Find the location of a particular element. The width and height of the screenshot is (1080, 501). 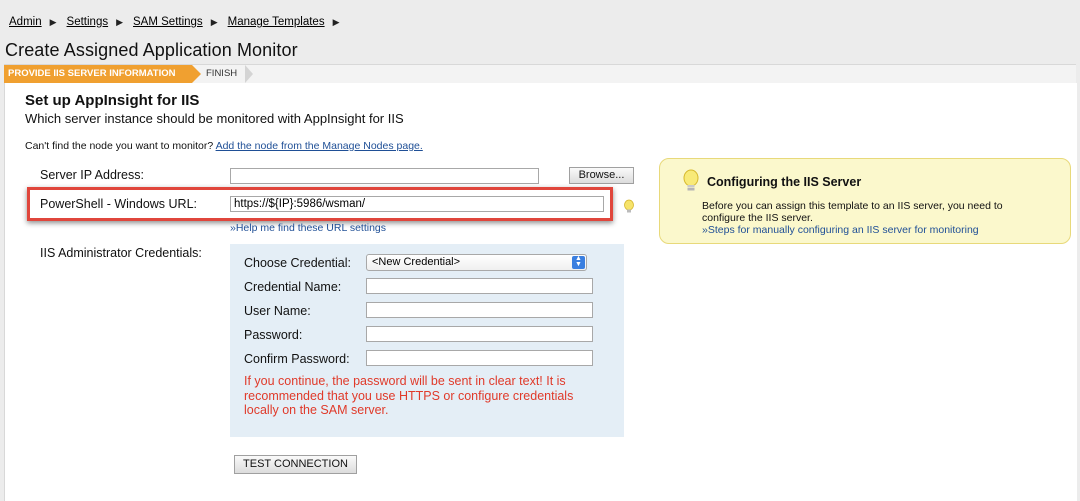

password-label: Password: is located at coordinates (273, 335).